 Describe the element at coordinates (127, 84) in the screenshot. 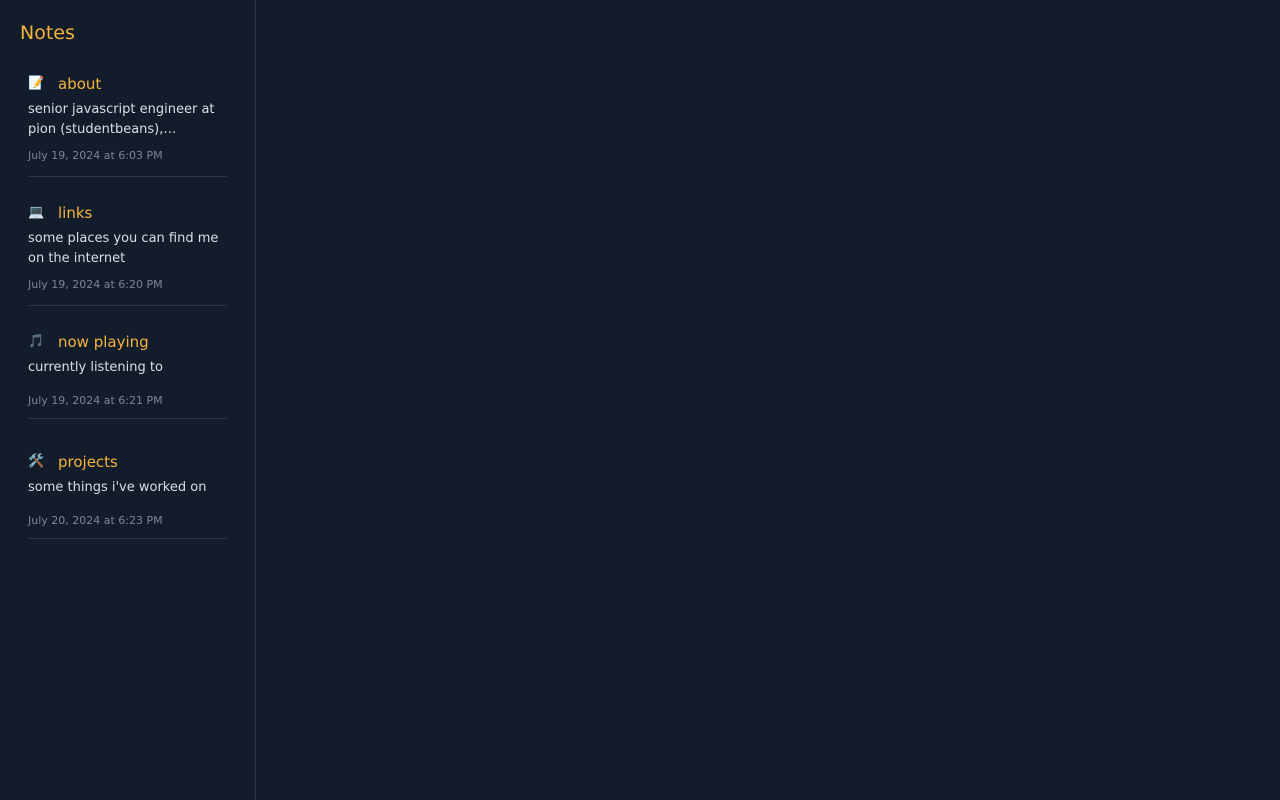

I see `note-header: 📝 about` at that location.